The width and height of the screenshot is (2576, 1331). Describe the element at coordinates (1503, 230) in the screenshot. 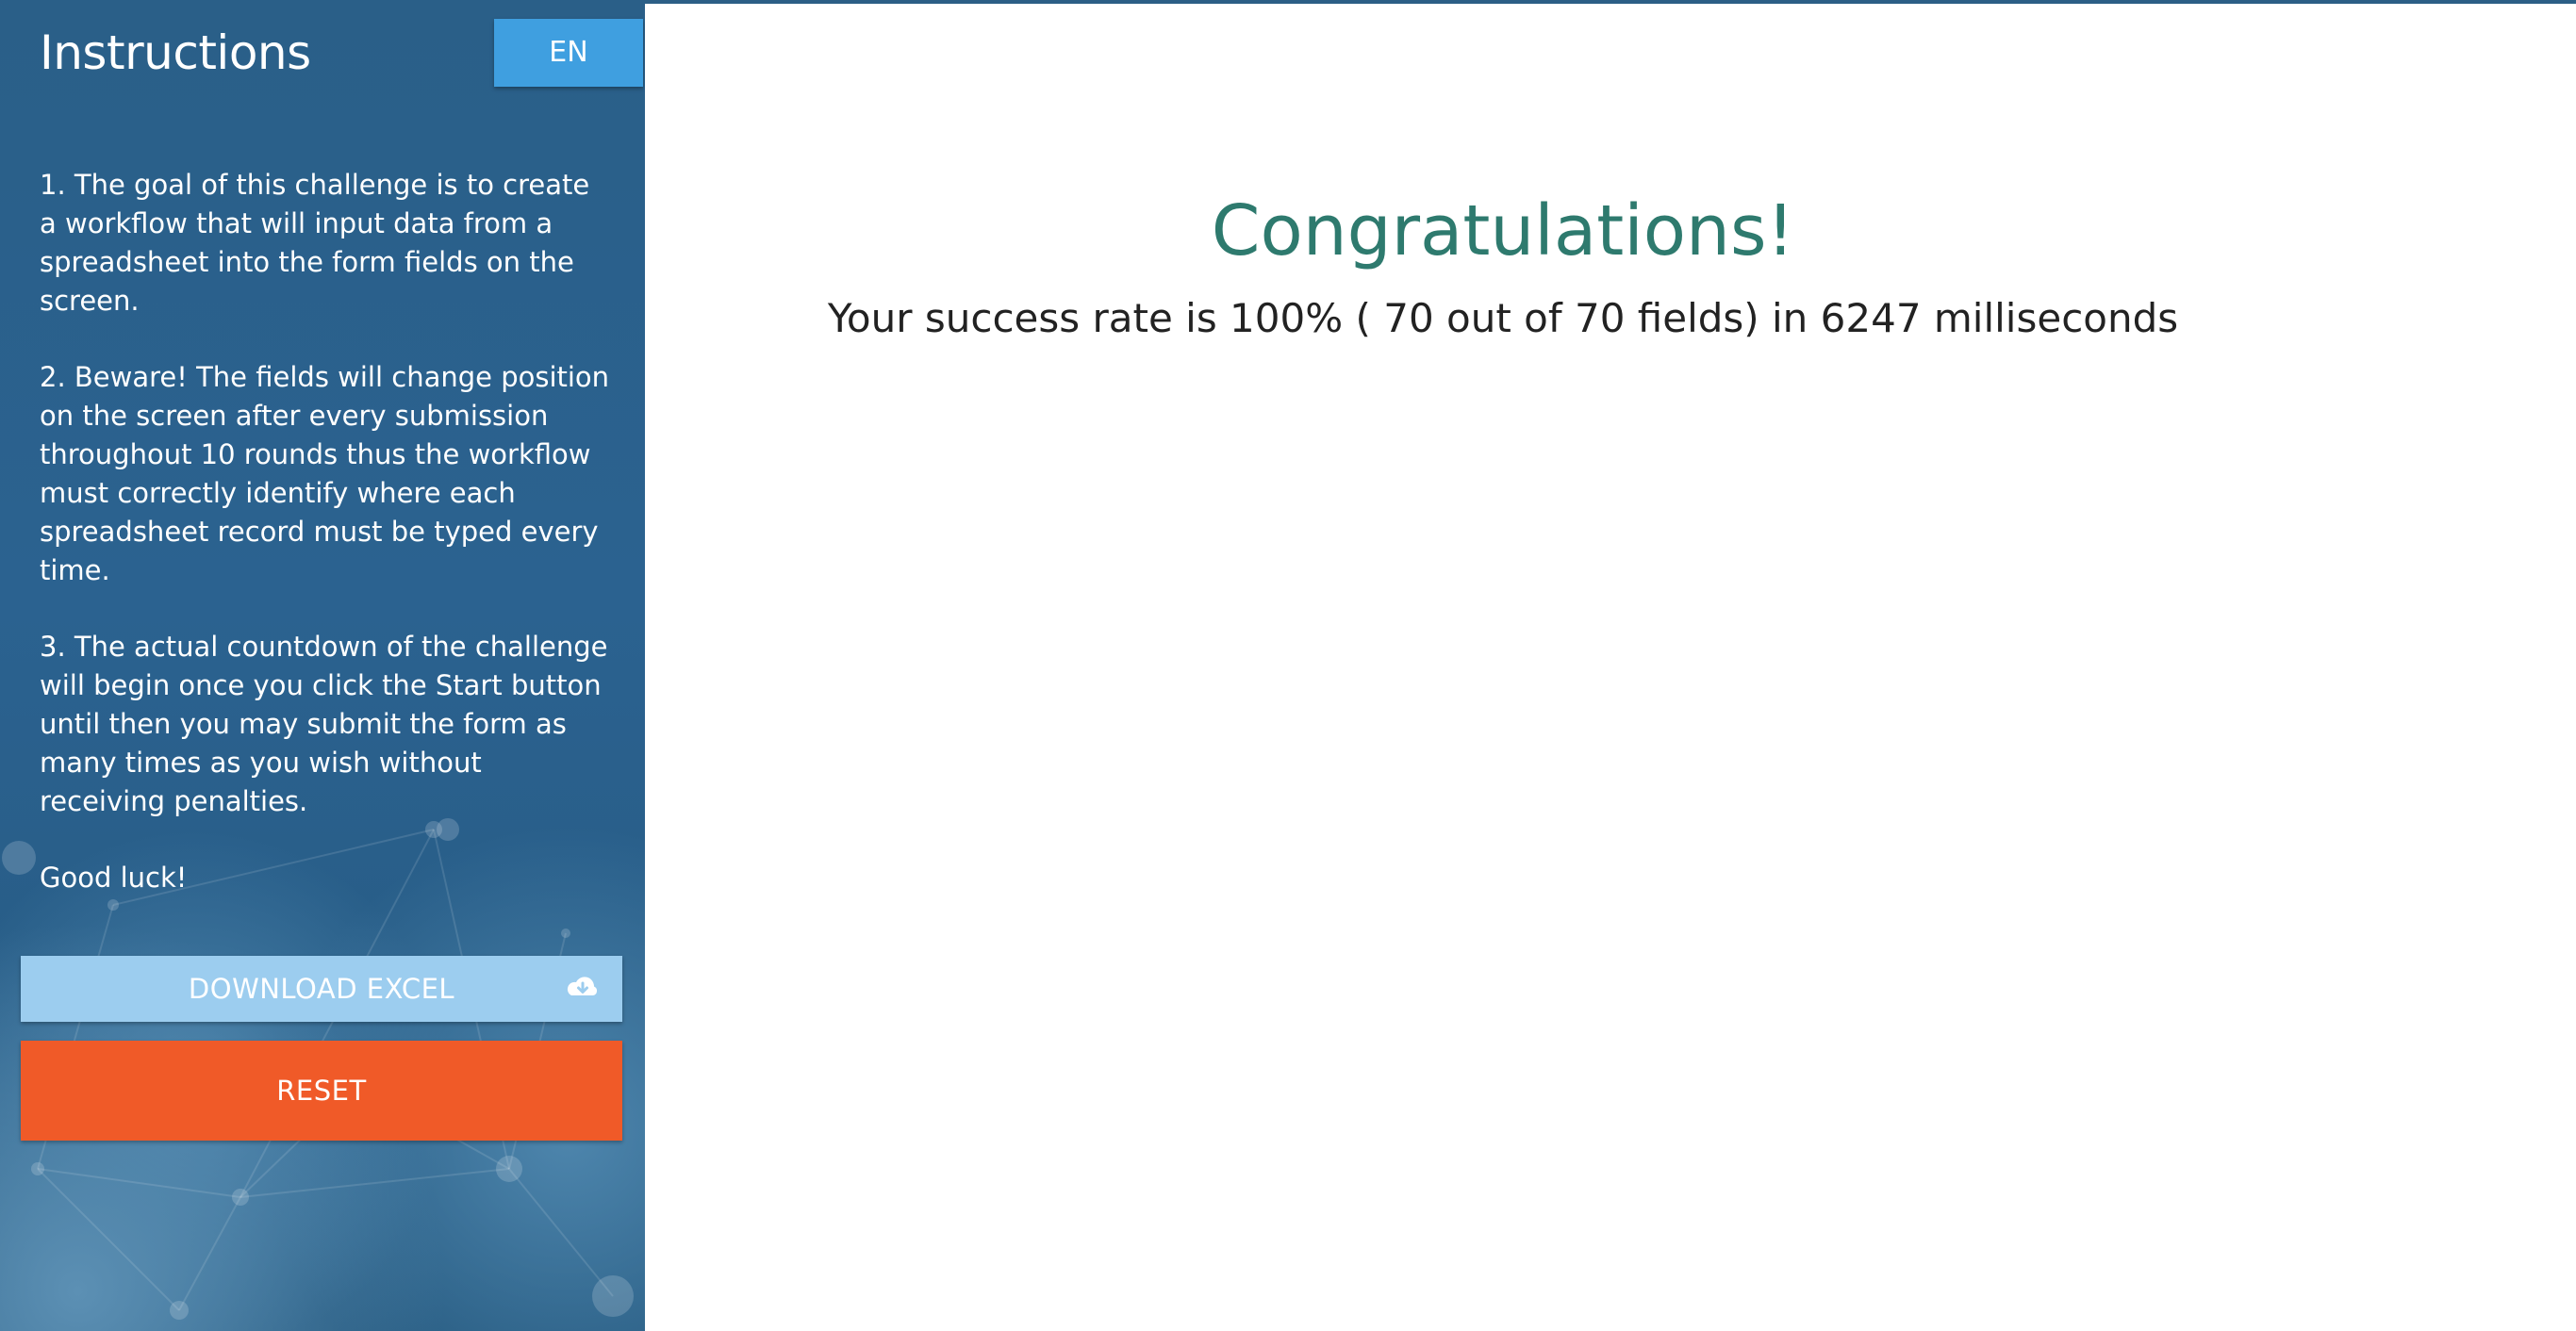

I see `congratulations-heading: Congratulations!` at that location.